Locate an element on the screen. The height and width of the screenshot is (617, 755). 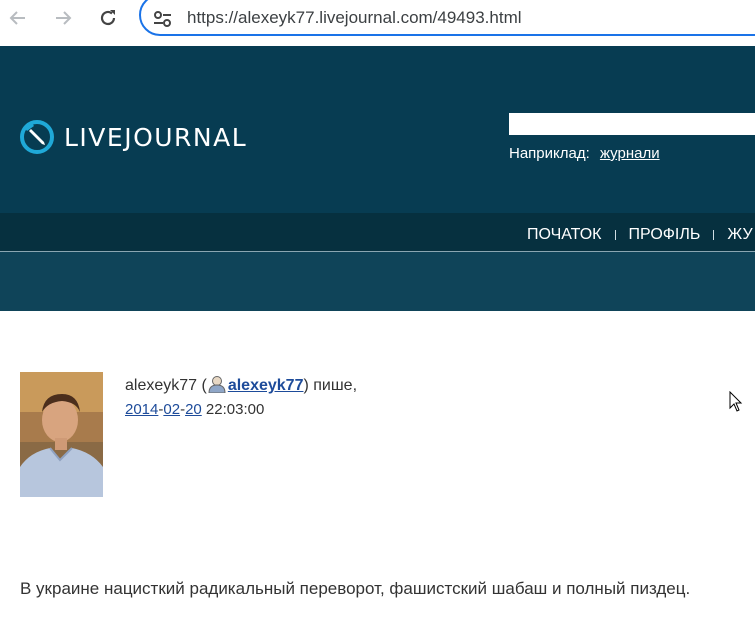
tune-icon is located at coordinates (163, 19).